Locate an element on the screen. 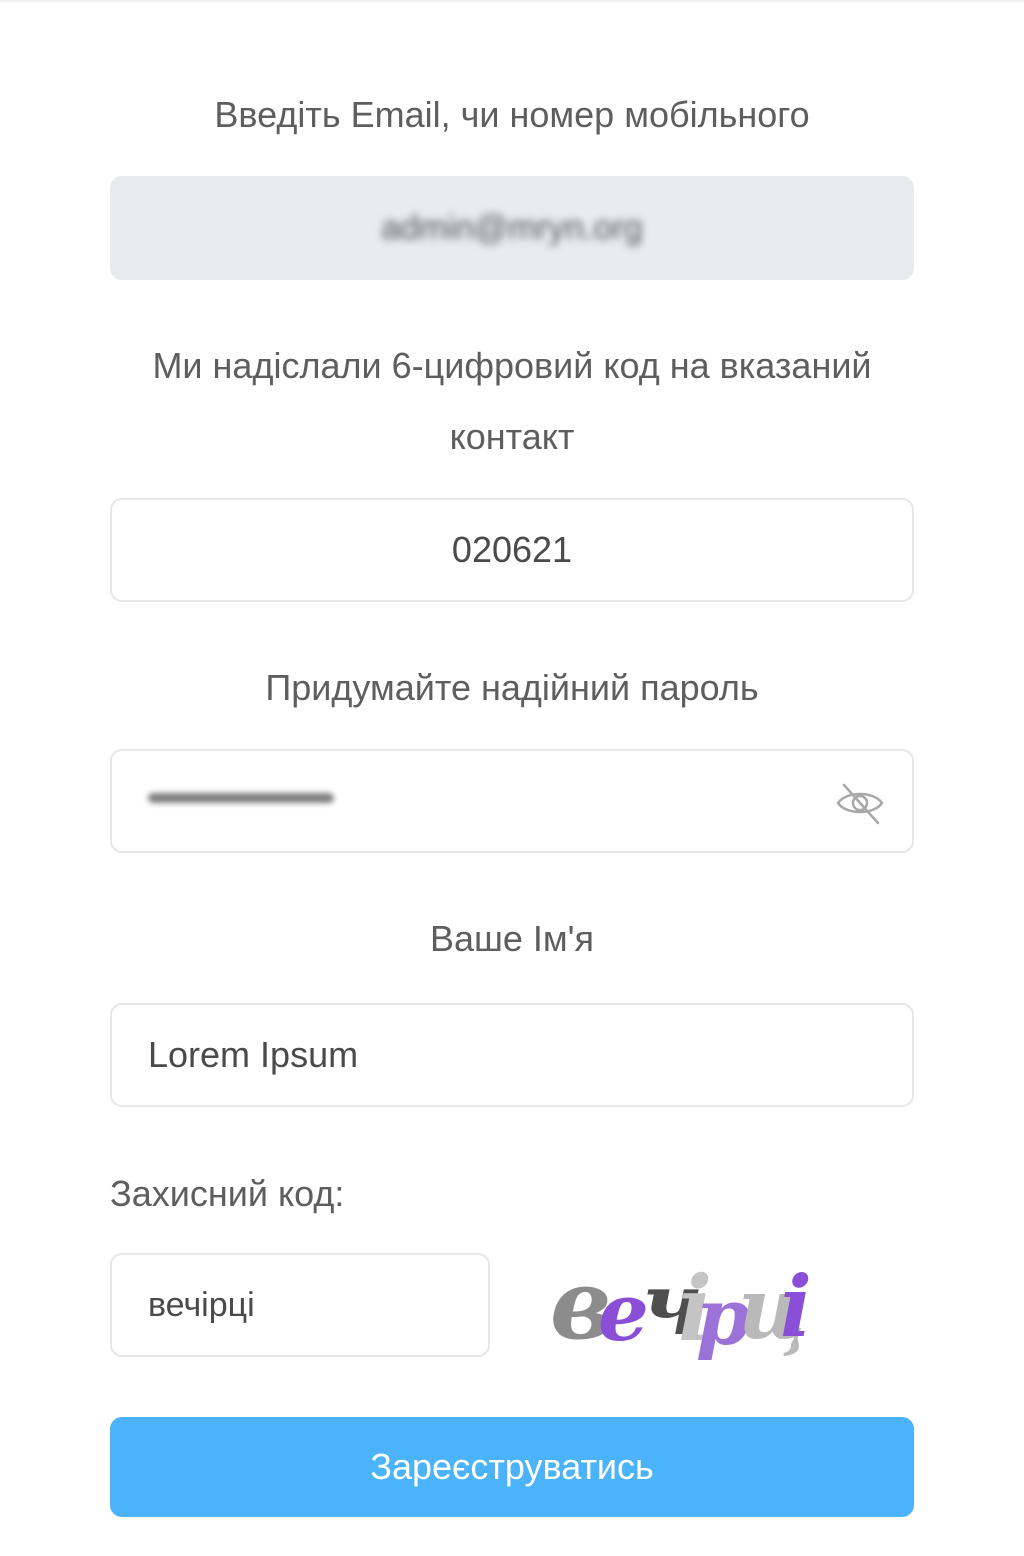  name-input: Lorem Ipsum is located at coordinates (512, 1055).